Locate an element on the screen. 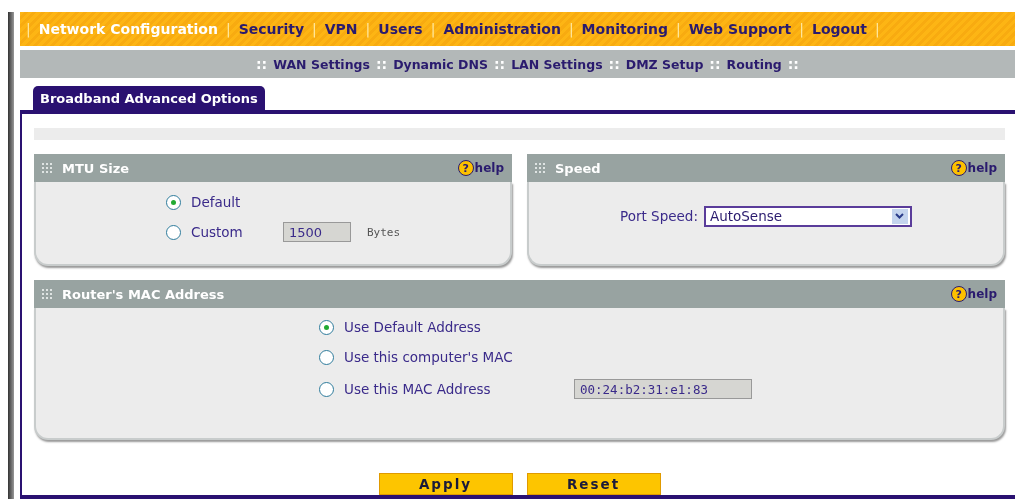  nav-link: Monitoring is located at coordinates (624, 29).